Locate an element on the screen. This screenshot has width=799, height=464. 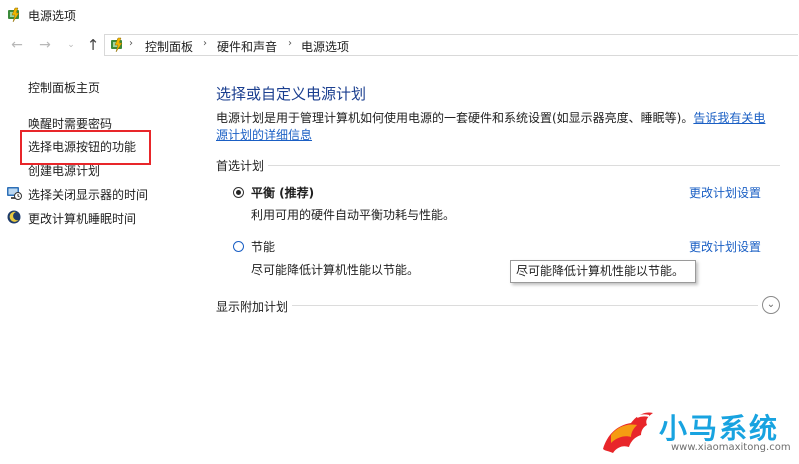
plan-balanced-name: 平衡 (推荐) is located at coordinates (282, 192).